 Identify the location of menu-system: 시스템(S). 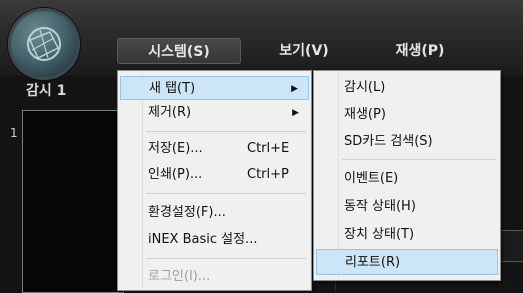
(179, 51).